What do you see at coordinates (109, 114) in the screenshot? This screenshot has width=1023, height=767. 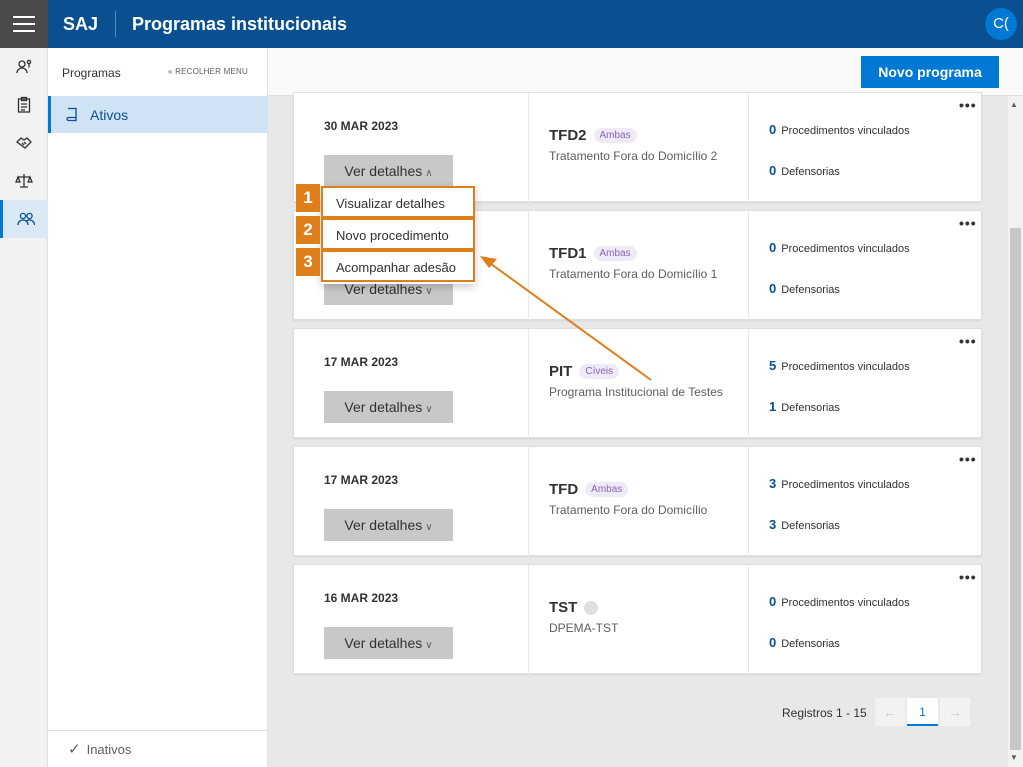 I see `sidebar-item-label: Ativos` at bounding box center [109, 114].